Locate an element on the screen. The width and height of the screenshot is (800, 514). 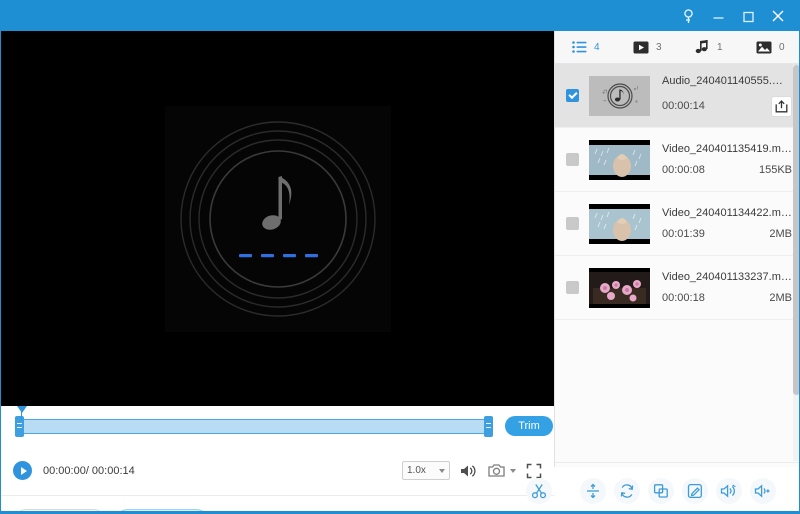
list-icon is located at coordinates (579, 47).